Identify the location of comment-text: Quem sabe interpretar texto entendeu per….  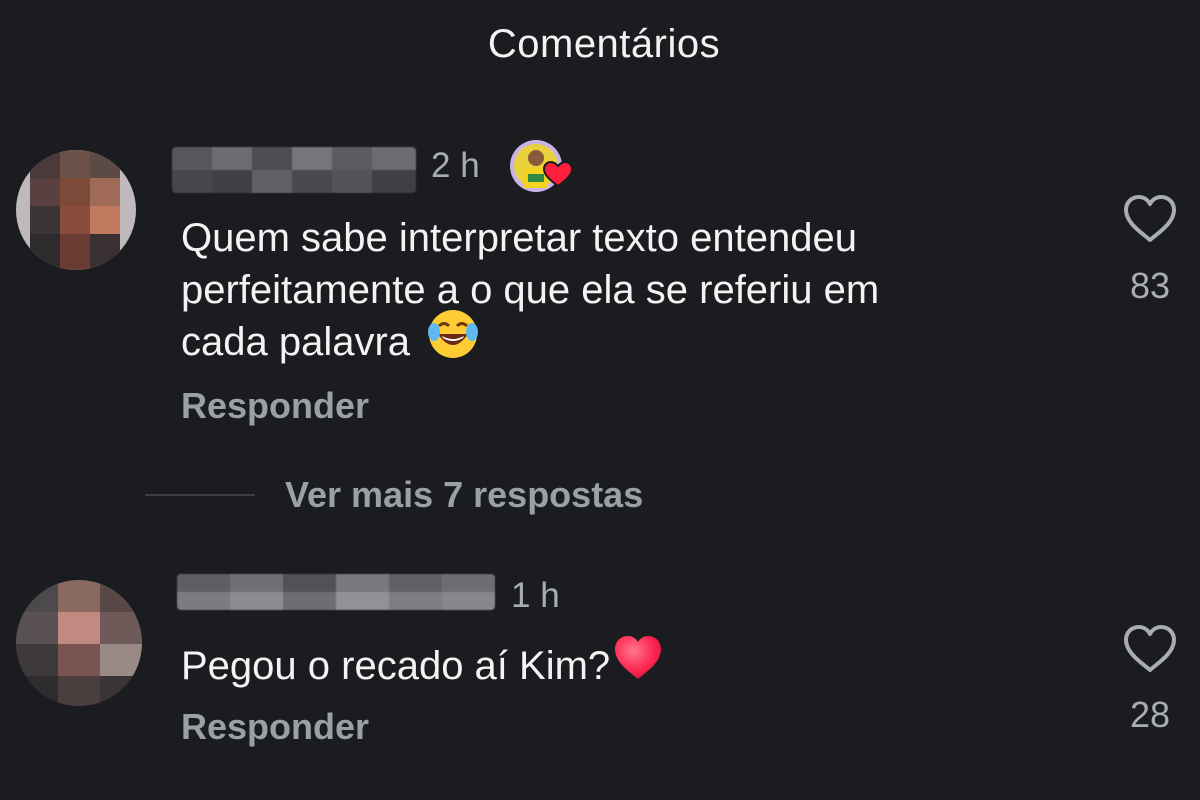
(616, 292).